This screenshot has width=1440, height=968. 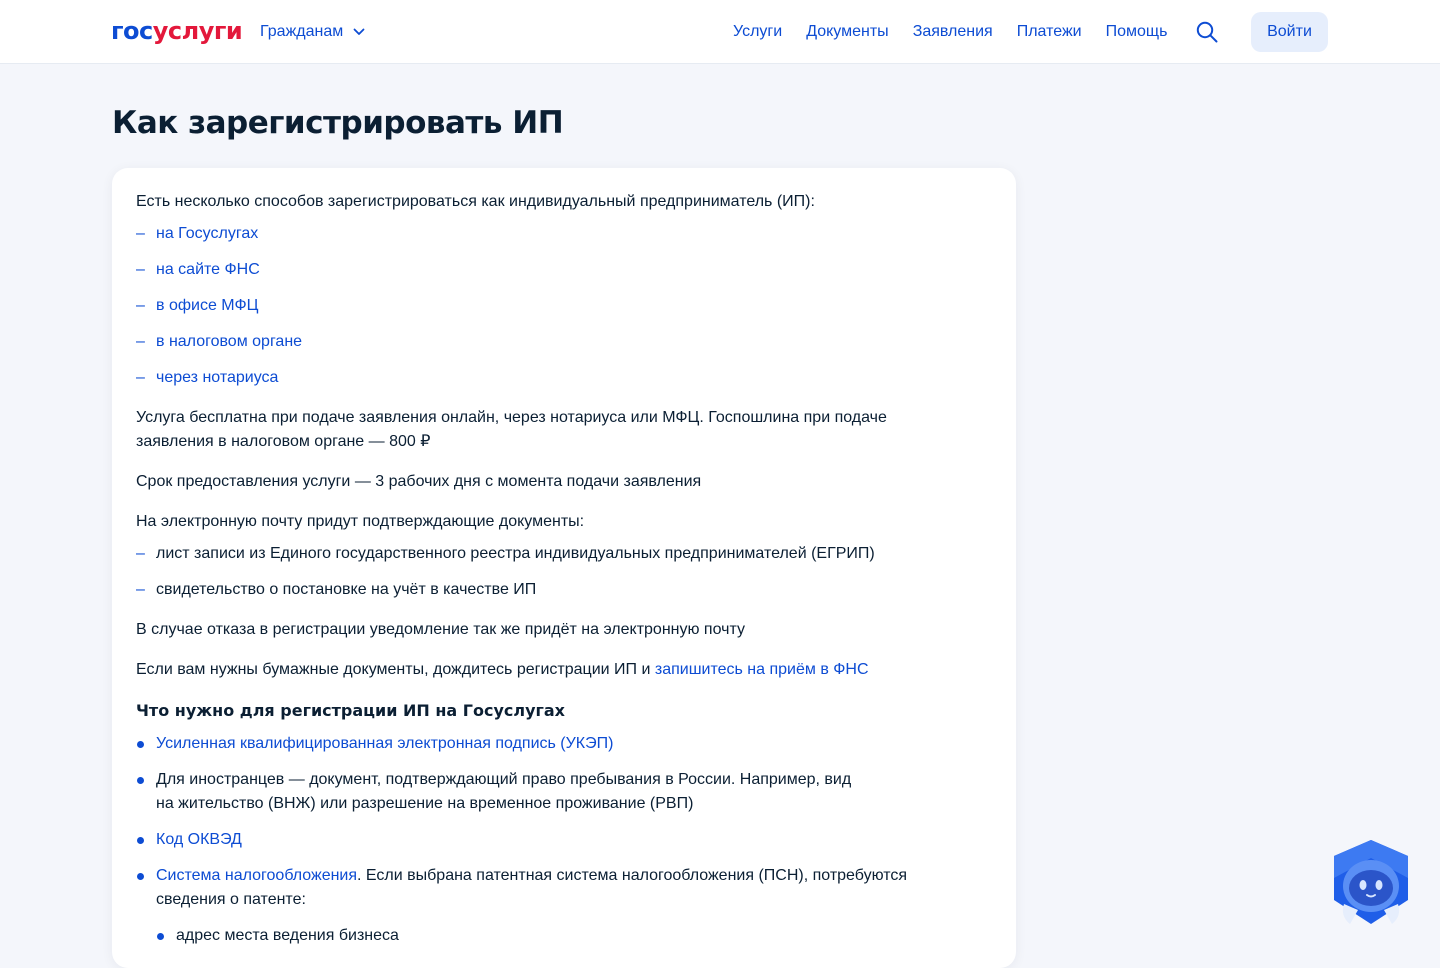 I want to click on way-notary-link: через нотариуса, so click(x=217, y=377).